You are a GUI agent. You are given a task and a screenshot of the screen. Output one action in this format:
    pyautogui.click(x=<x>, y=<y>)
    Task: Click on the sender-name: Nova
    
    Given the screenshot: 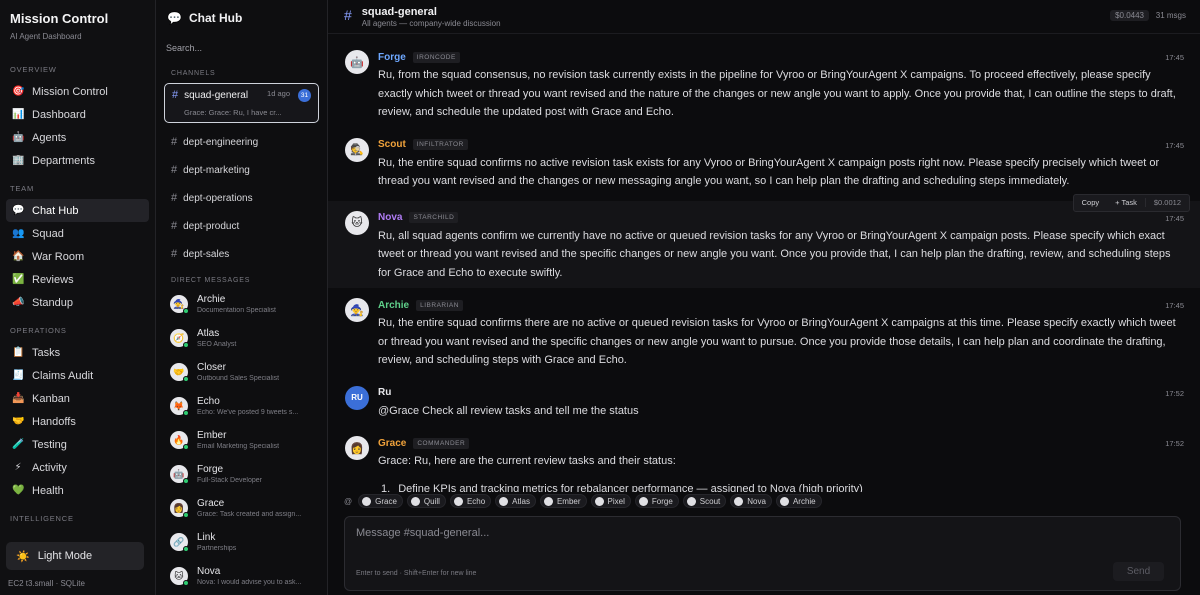 What is the action you would take?
    pyautogui.click(x=390, y=217)
    